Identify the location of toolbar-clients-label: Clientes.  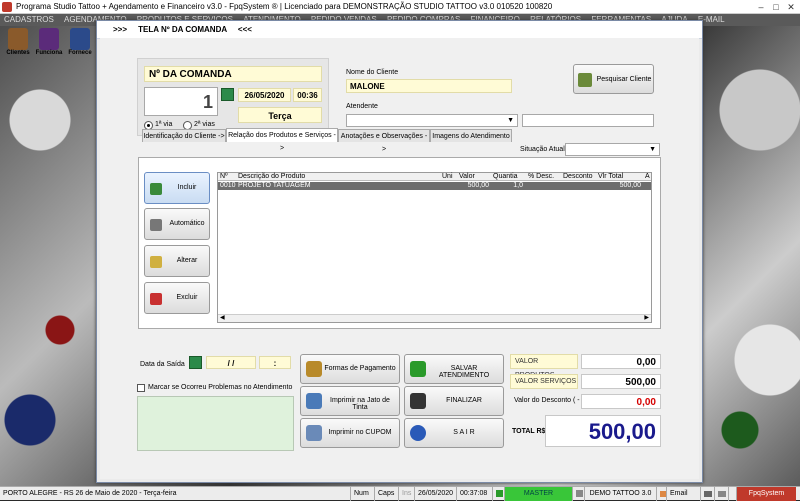
(18, 53).